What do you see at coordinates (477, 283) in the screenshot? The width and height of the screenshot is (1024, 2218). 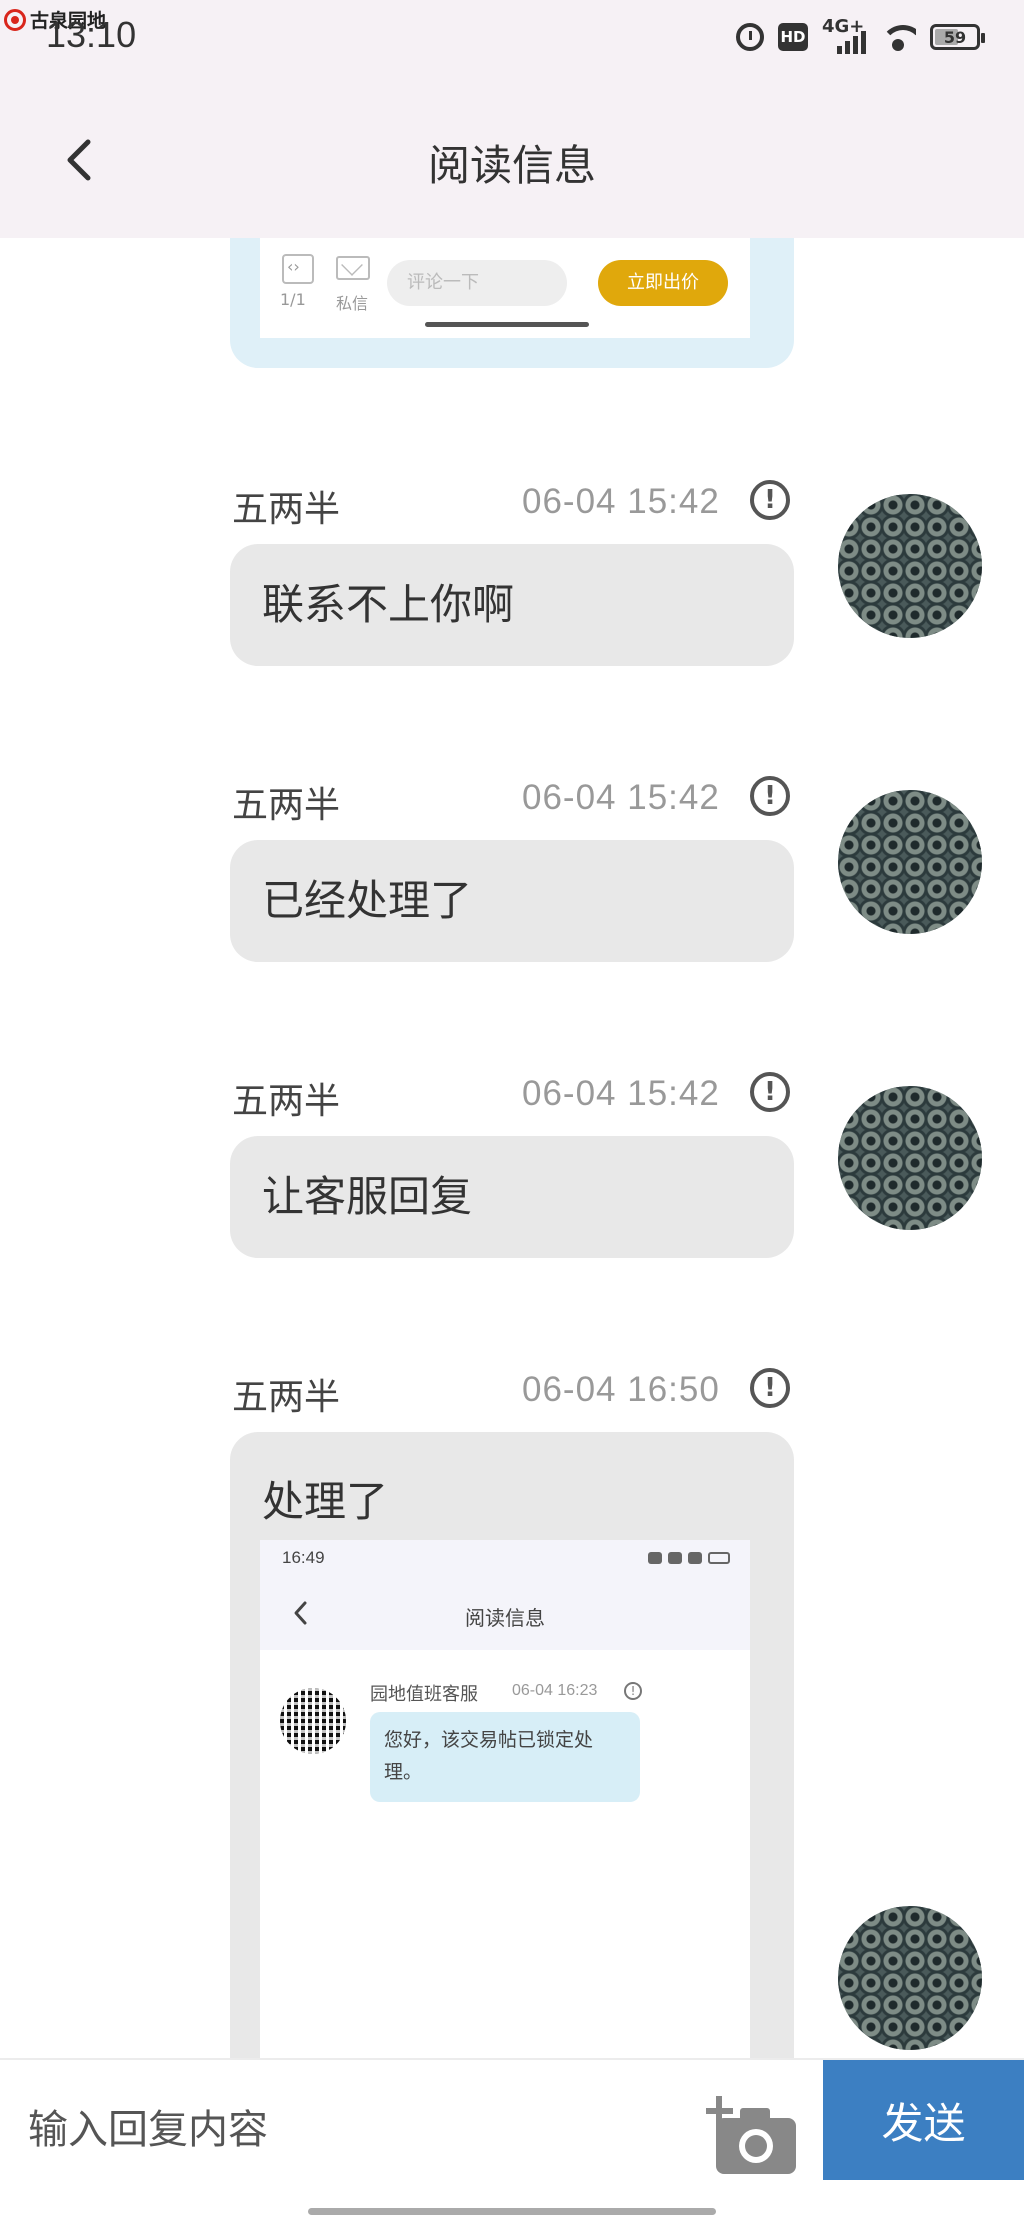 I see `comment-placeholder: 评论一下` at bounding box center [477, 283].